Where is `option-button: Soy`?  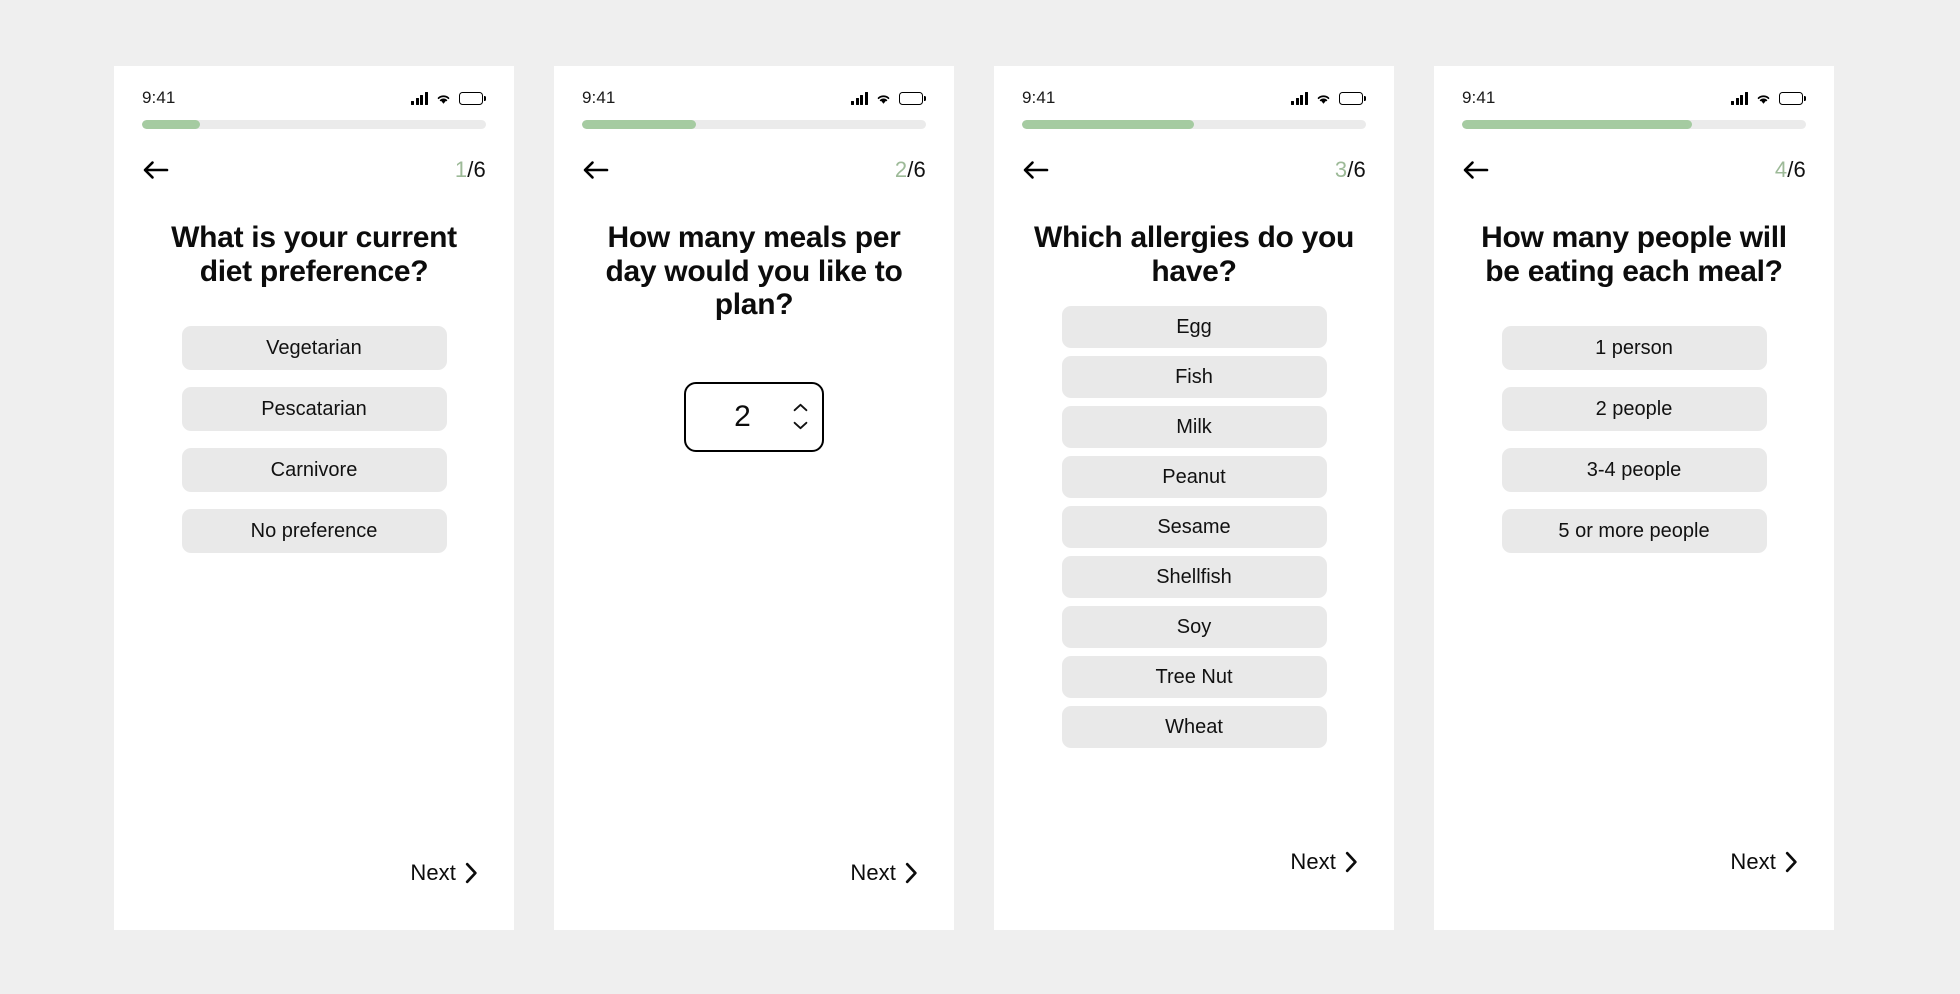
option-button: Soy is located at coordinates (1194, 627).